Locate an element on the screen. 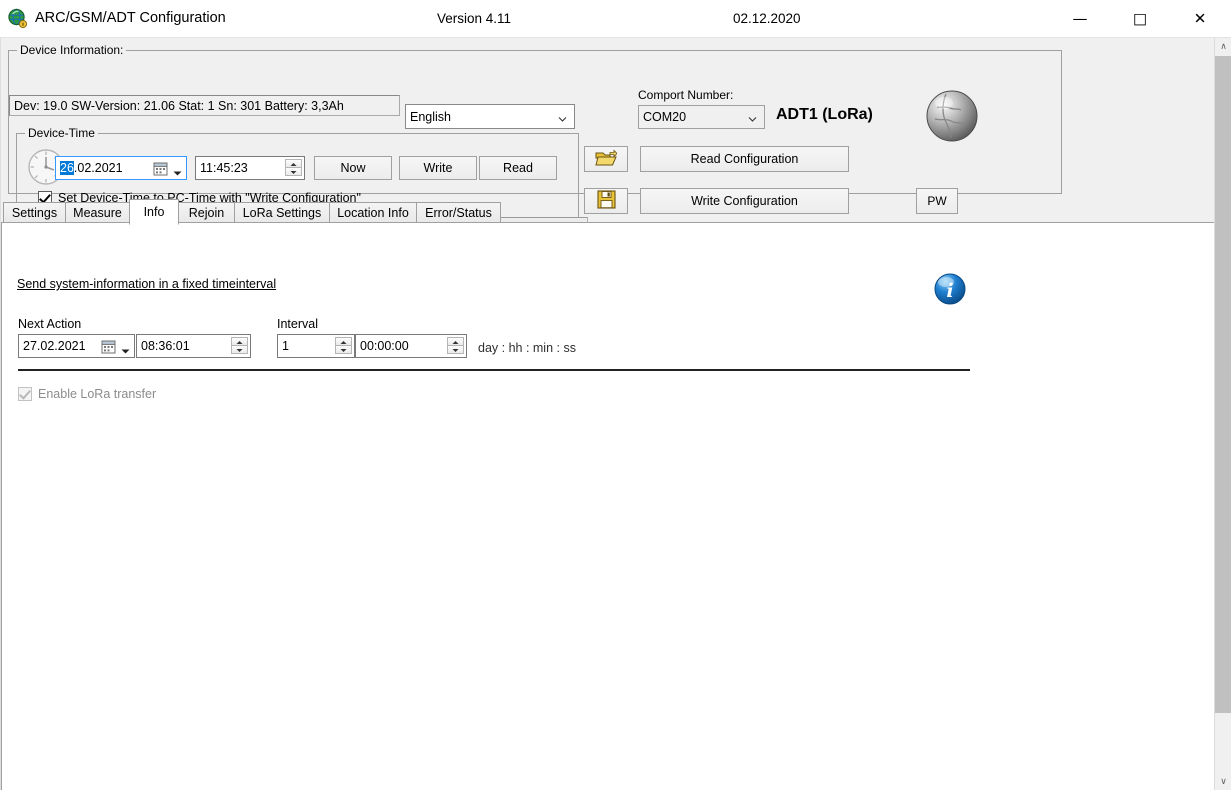 The image size is (1231, 790). chevron-up-icon: ∧ is located at coordinates (1223, 46).